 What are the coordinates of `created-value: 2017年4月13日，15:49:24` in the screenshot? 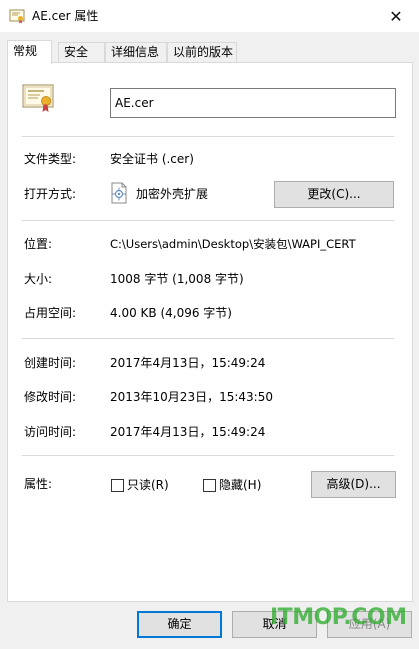 It's located at (188, 363).